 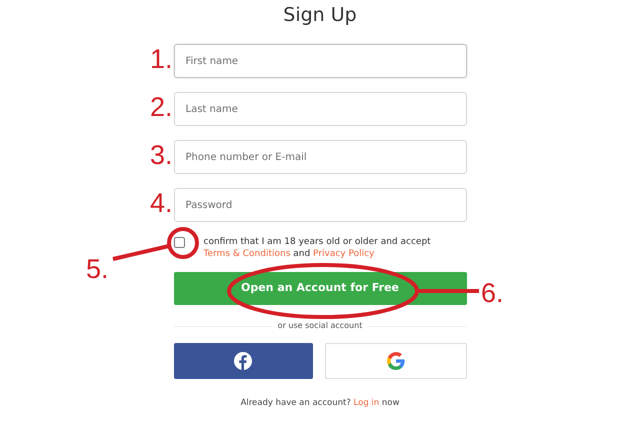 I want to click on callout-number: 2., so click(x=161, y=107).